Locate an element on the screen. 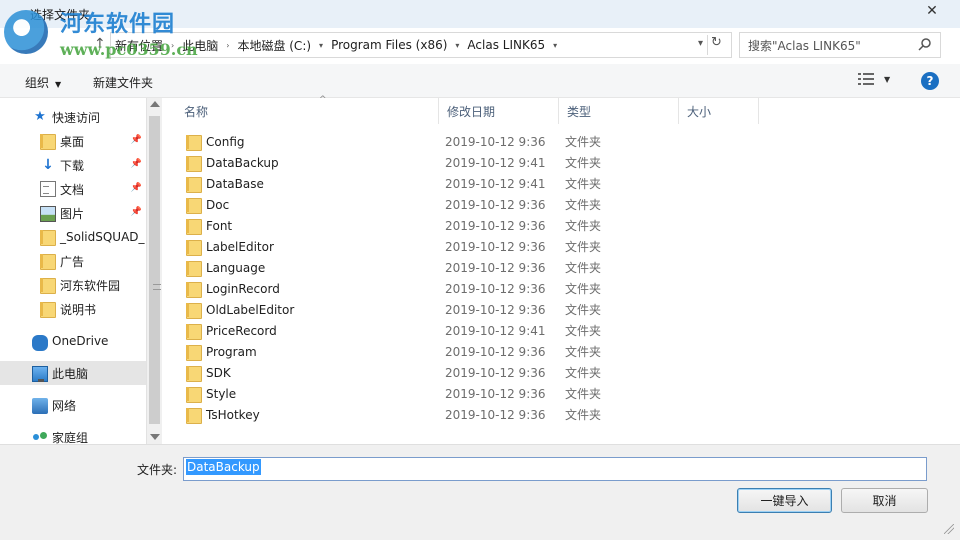 This screenshot has width=960, height=540. address-history-dropdown-icon: ▾ is located at coordinates (700, 43).